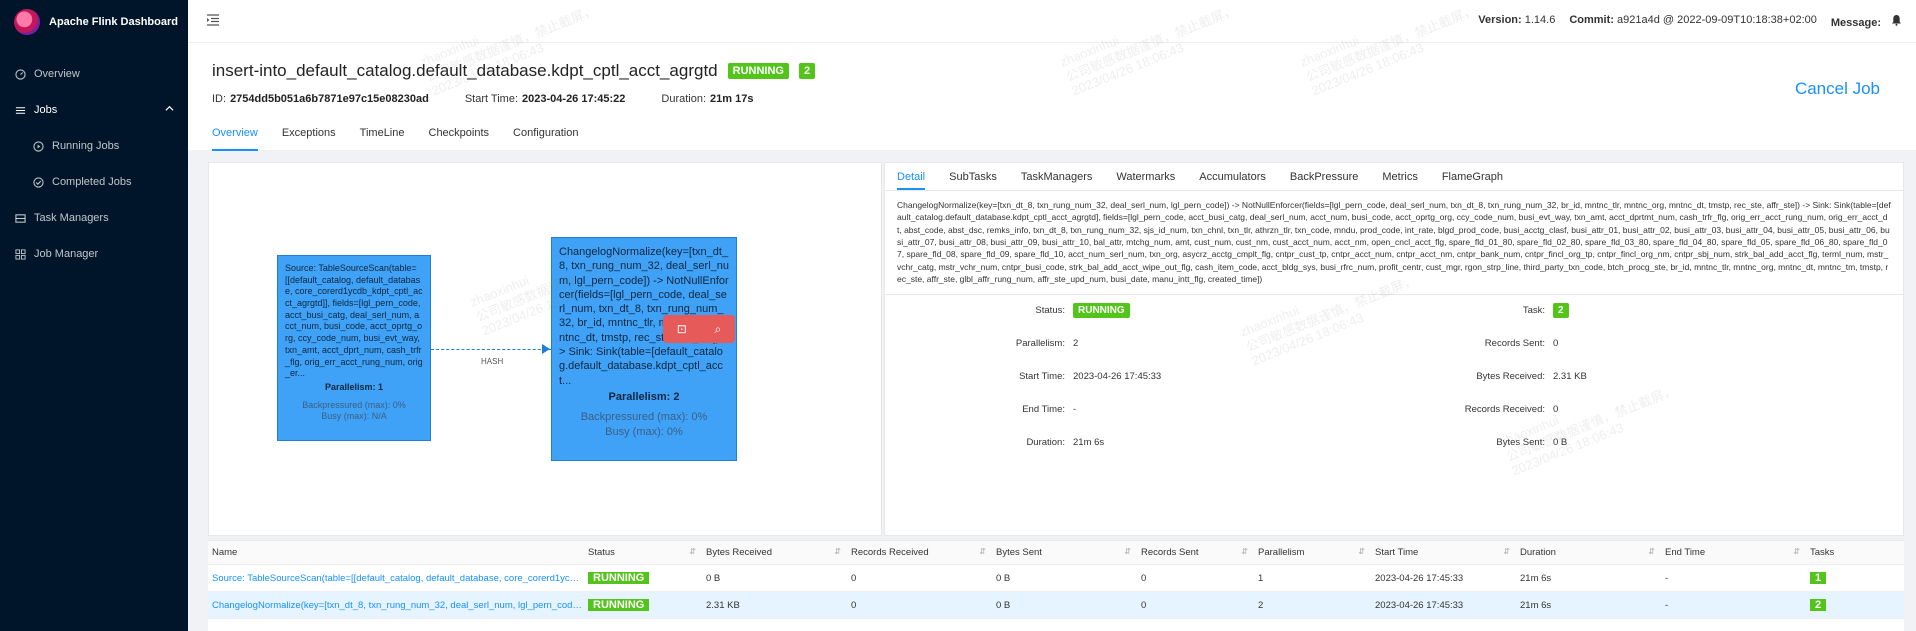 The image size is (1916, 631). I want to click on column-header: Records Sent ⇵, so click(1195, 552).